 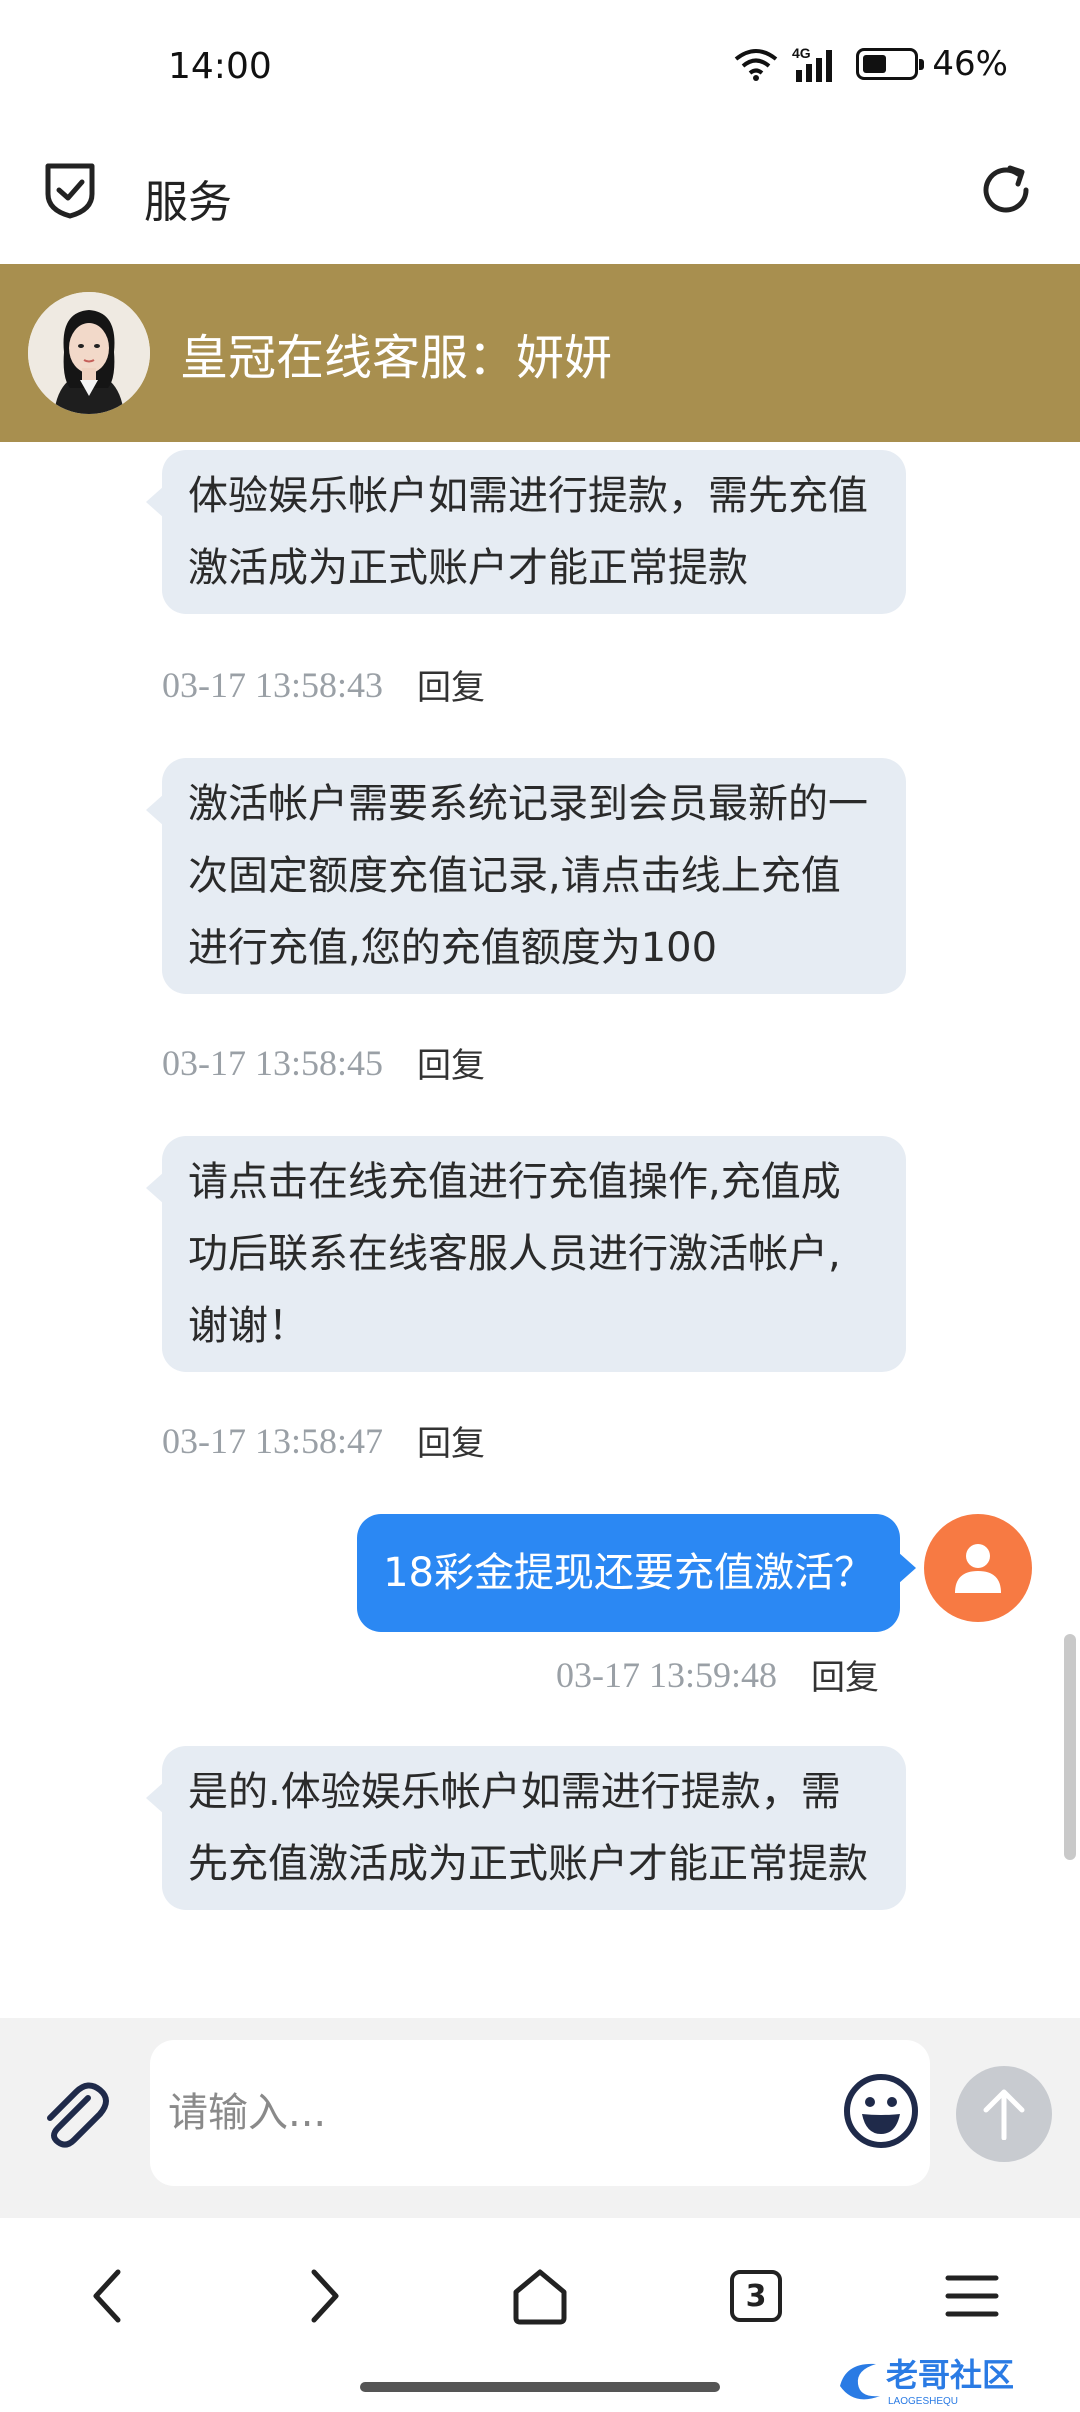 I want to click on send-button, so click(x=1004, y=2114).